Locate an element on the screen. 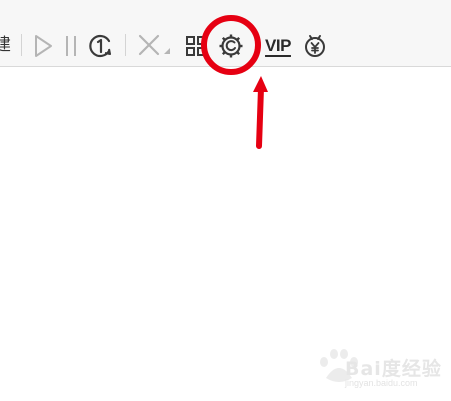 The height and width of the screenshot is (401, 451). grid-view-button is located at coordinates (196, 46).